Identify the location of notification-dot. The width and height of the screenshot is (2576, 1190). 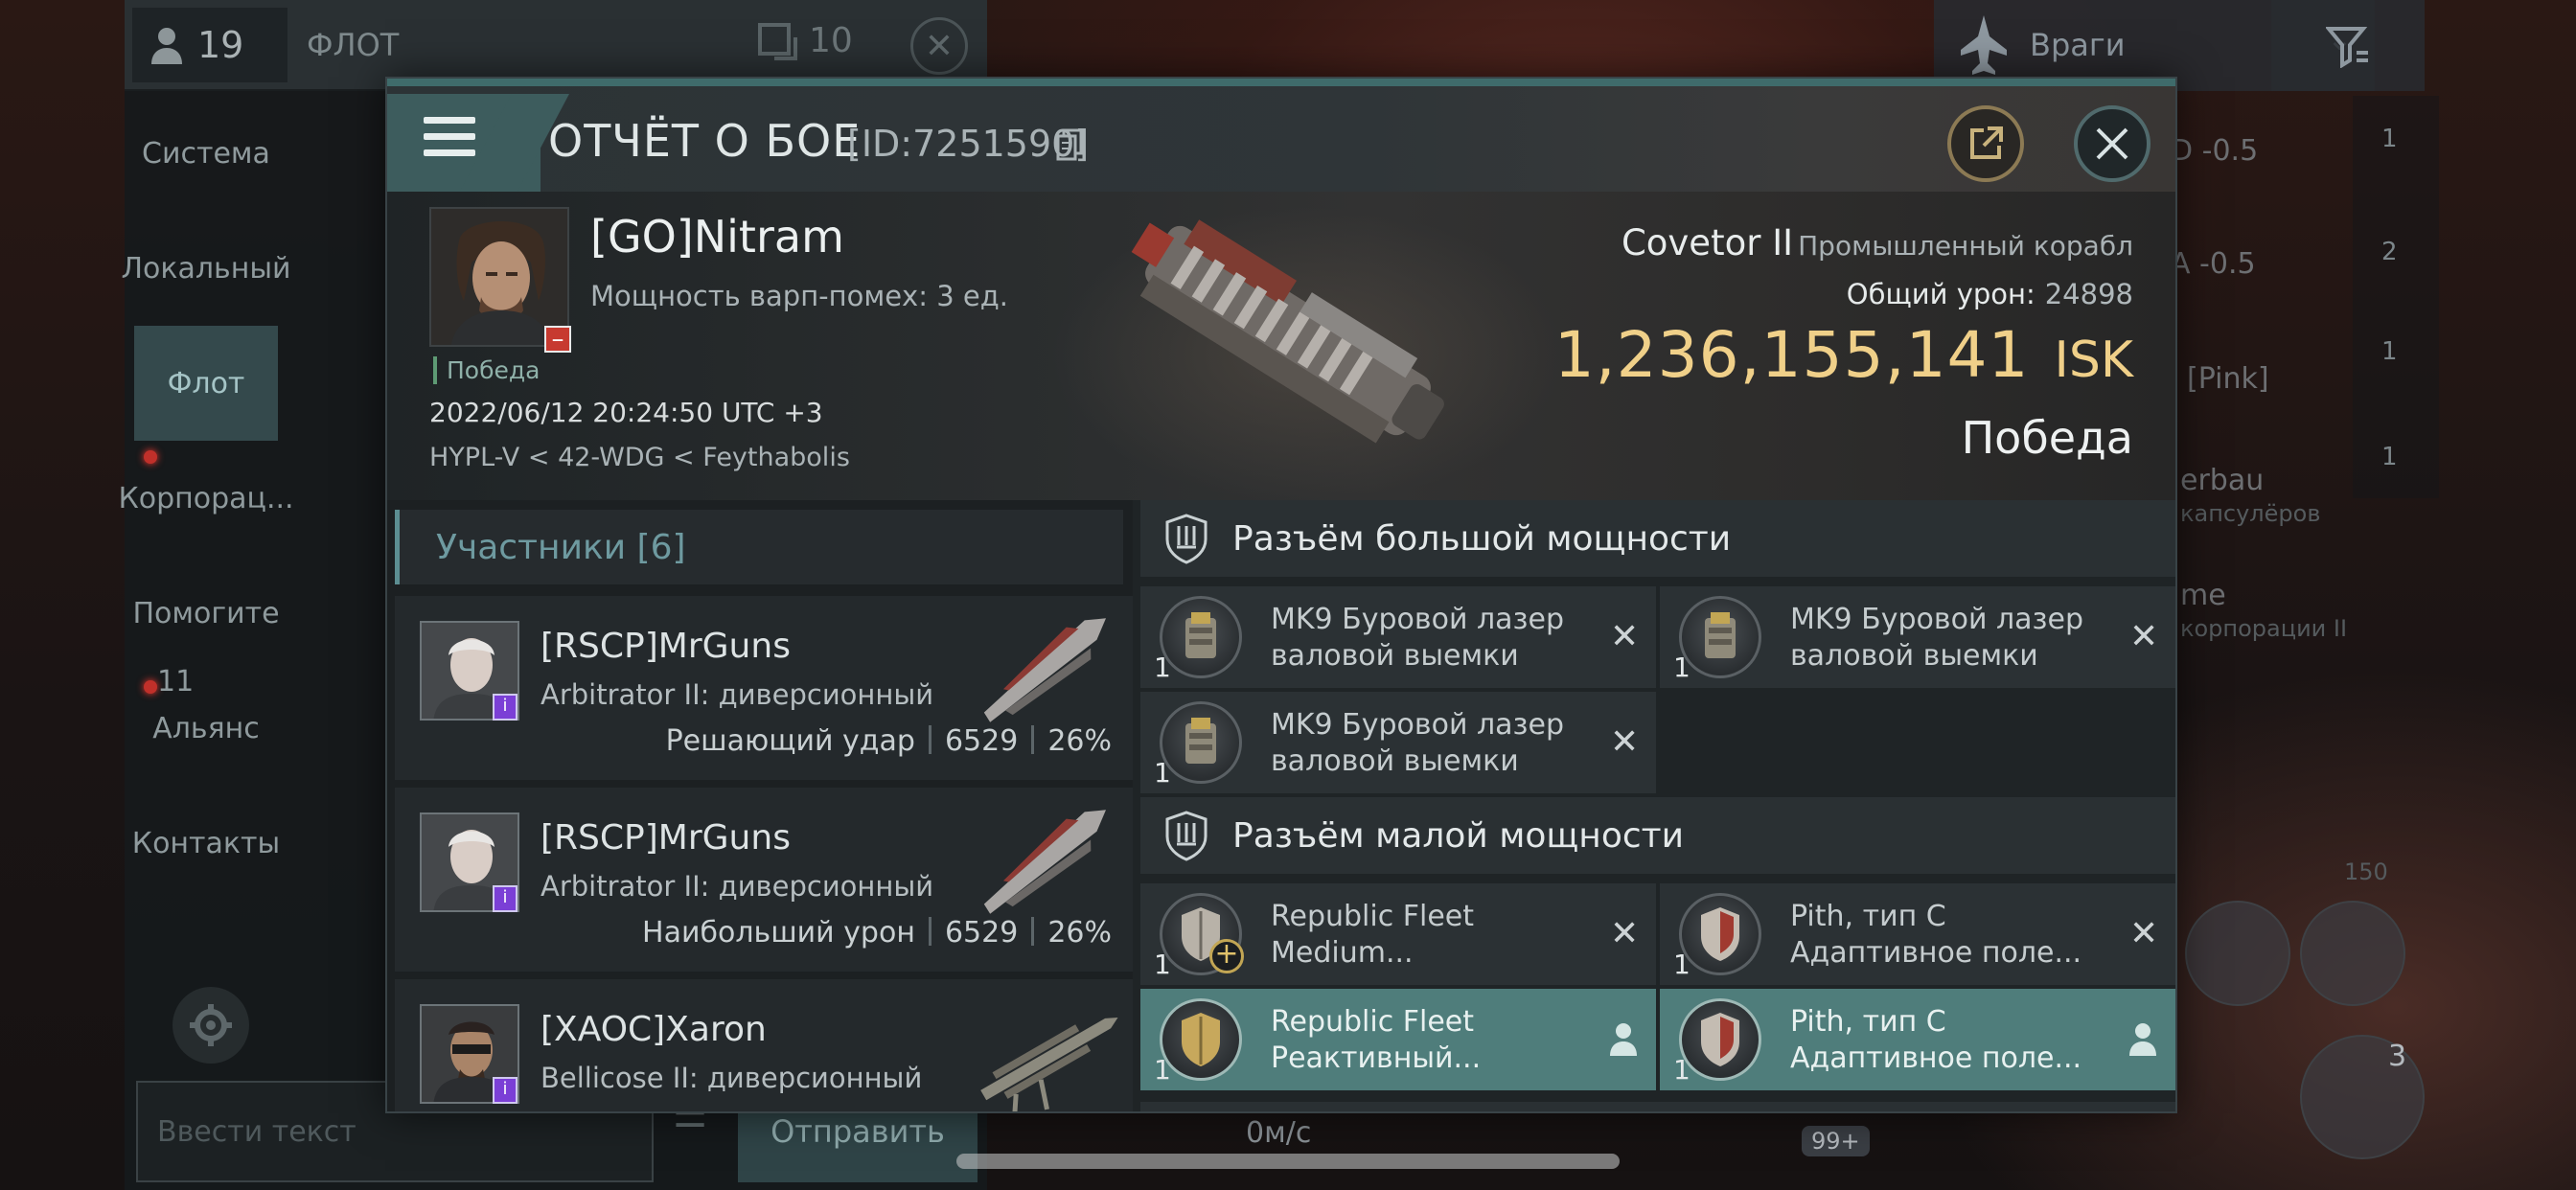
(150, 687).